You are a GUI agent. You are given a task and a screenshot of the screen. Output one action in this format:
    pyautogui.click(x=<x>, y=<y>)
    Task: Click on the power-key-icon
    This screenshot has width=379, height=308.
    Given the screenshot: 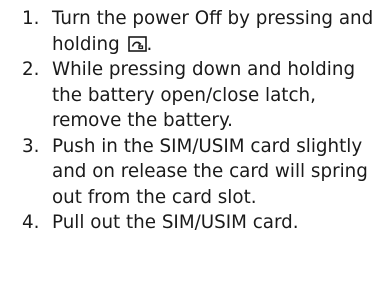 What is the action you would take?
    pyautogui.click(x=137, y=43)
    